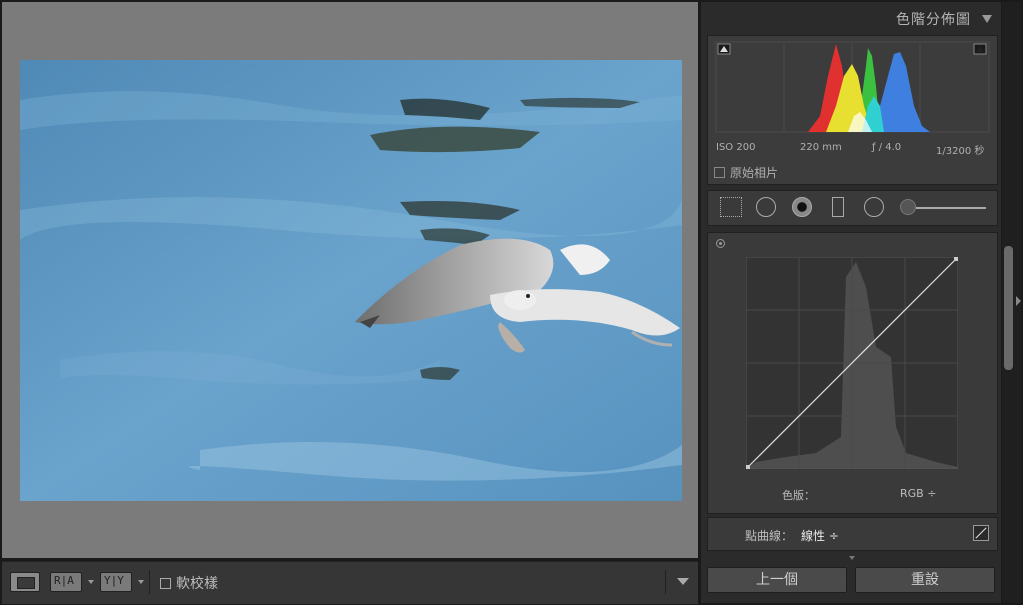 The height and width of the screenshot is (605, 1023). I want to click on spot-removal-icon, so click(766, 207).